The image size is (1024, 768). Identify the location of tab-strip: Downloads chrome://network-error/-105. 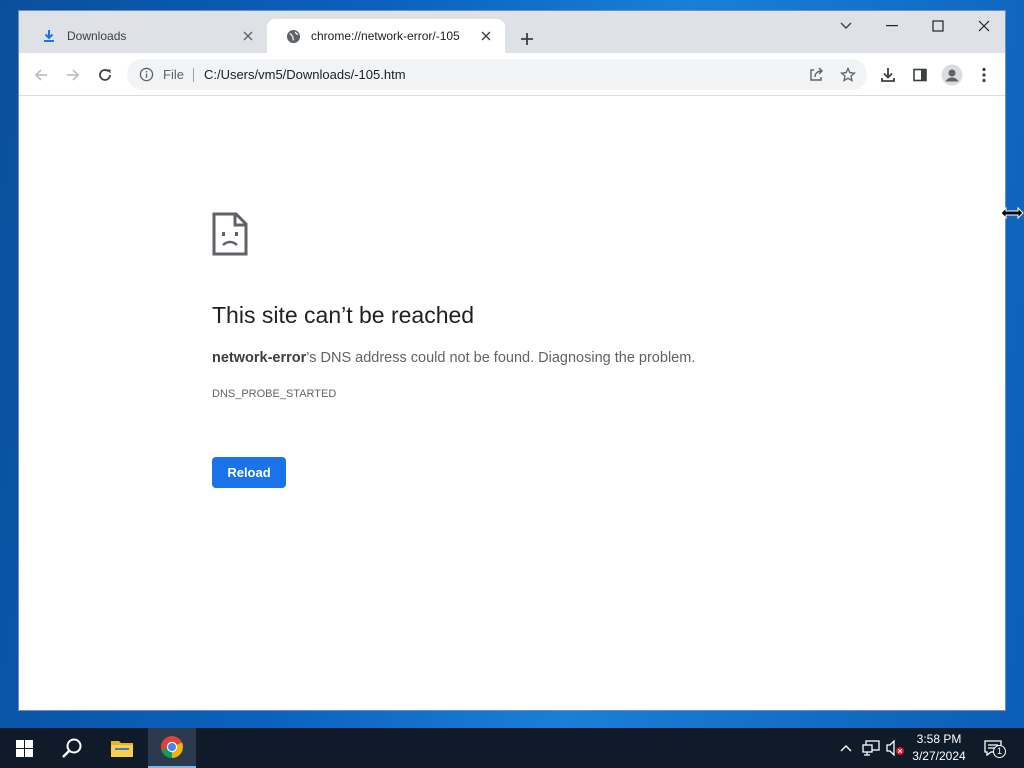
(512, 32).